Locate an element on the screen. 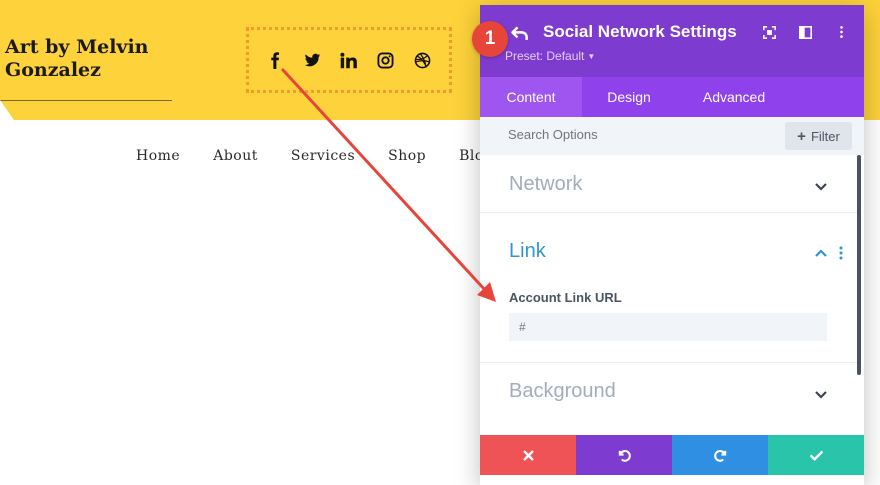 The width and height of the screenshot is (880, 485). section-link: Link Account Link URL is located at coordinates (669, 288).